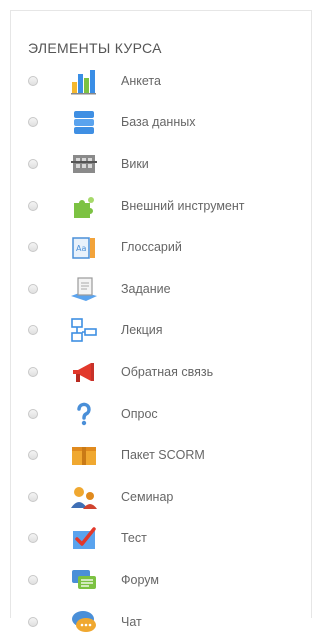 This screenshot has height=642, width=326. I want to click on list-item-external-tool: Внешний инструмент, so click(162, 206).